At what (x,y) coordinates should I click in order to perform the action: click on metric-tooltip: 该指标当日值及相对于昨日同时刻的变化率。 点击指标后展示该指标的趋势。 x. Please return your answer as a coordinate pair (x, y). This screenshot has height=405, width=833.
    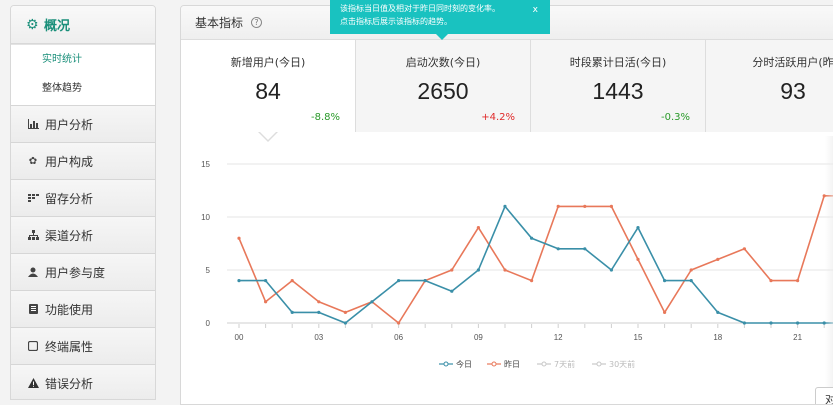
    Looking at the image, I should click on (440, 17).